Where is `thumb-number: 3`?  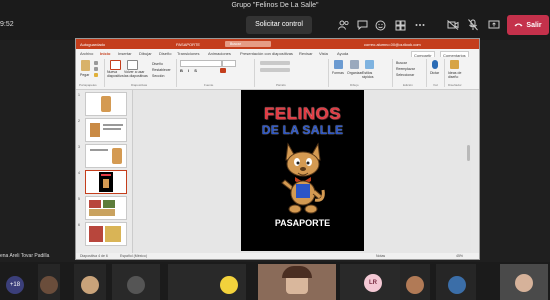
thumb-number: 3 is located at coordinates (79, 147).